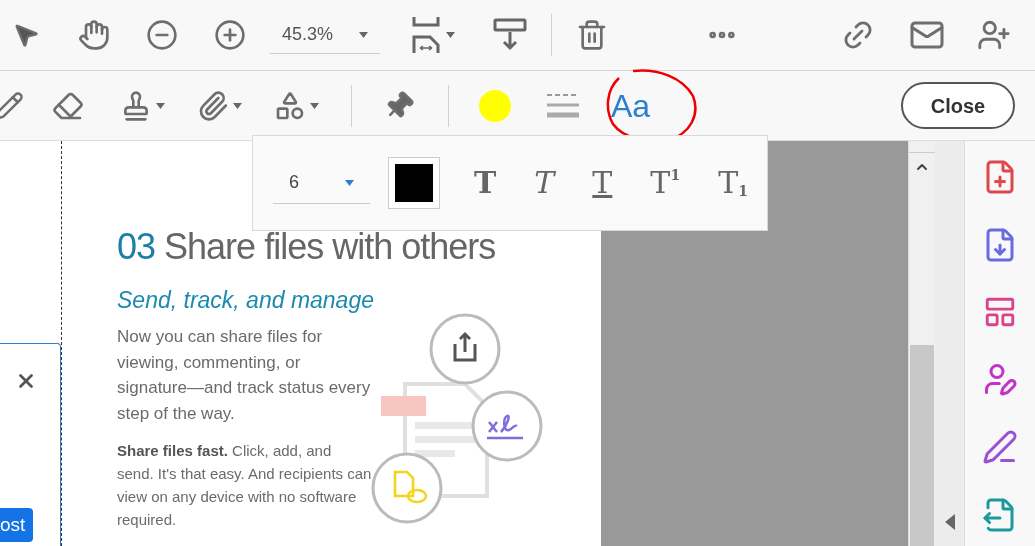 This screenshot has width=1035, height=546. I want to click on request-signature-icon, so click(1000, 379).